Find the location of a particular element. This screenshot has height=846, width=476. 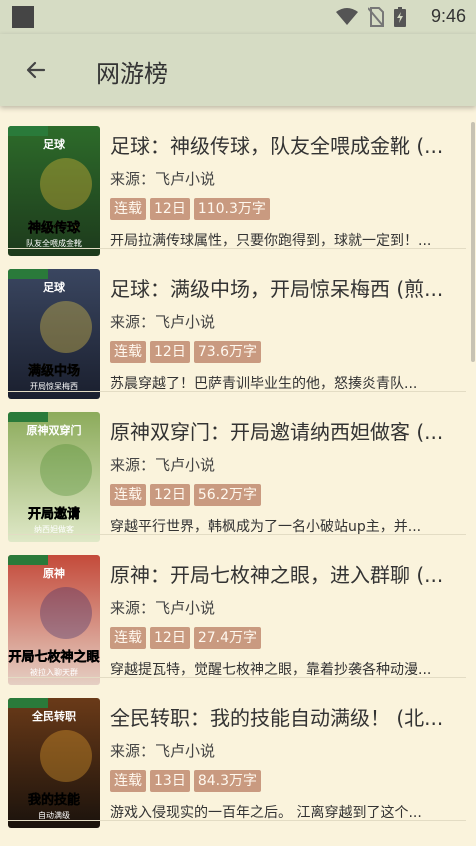

status-time: 9:46 is located at coordinates (448, 16).